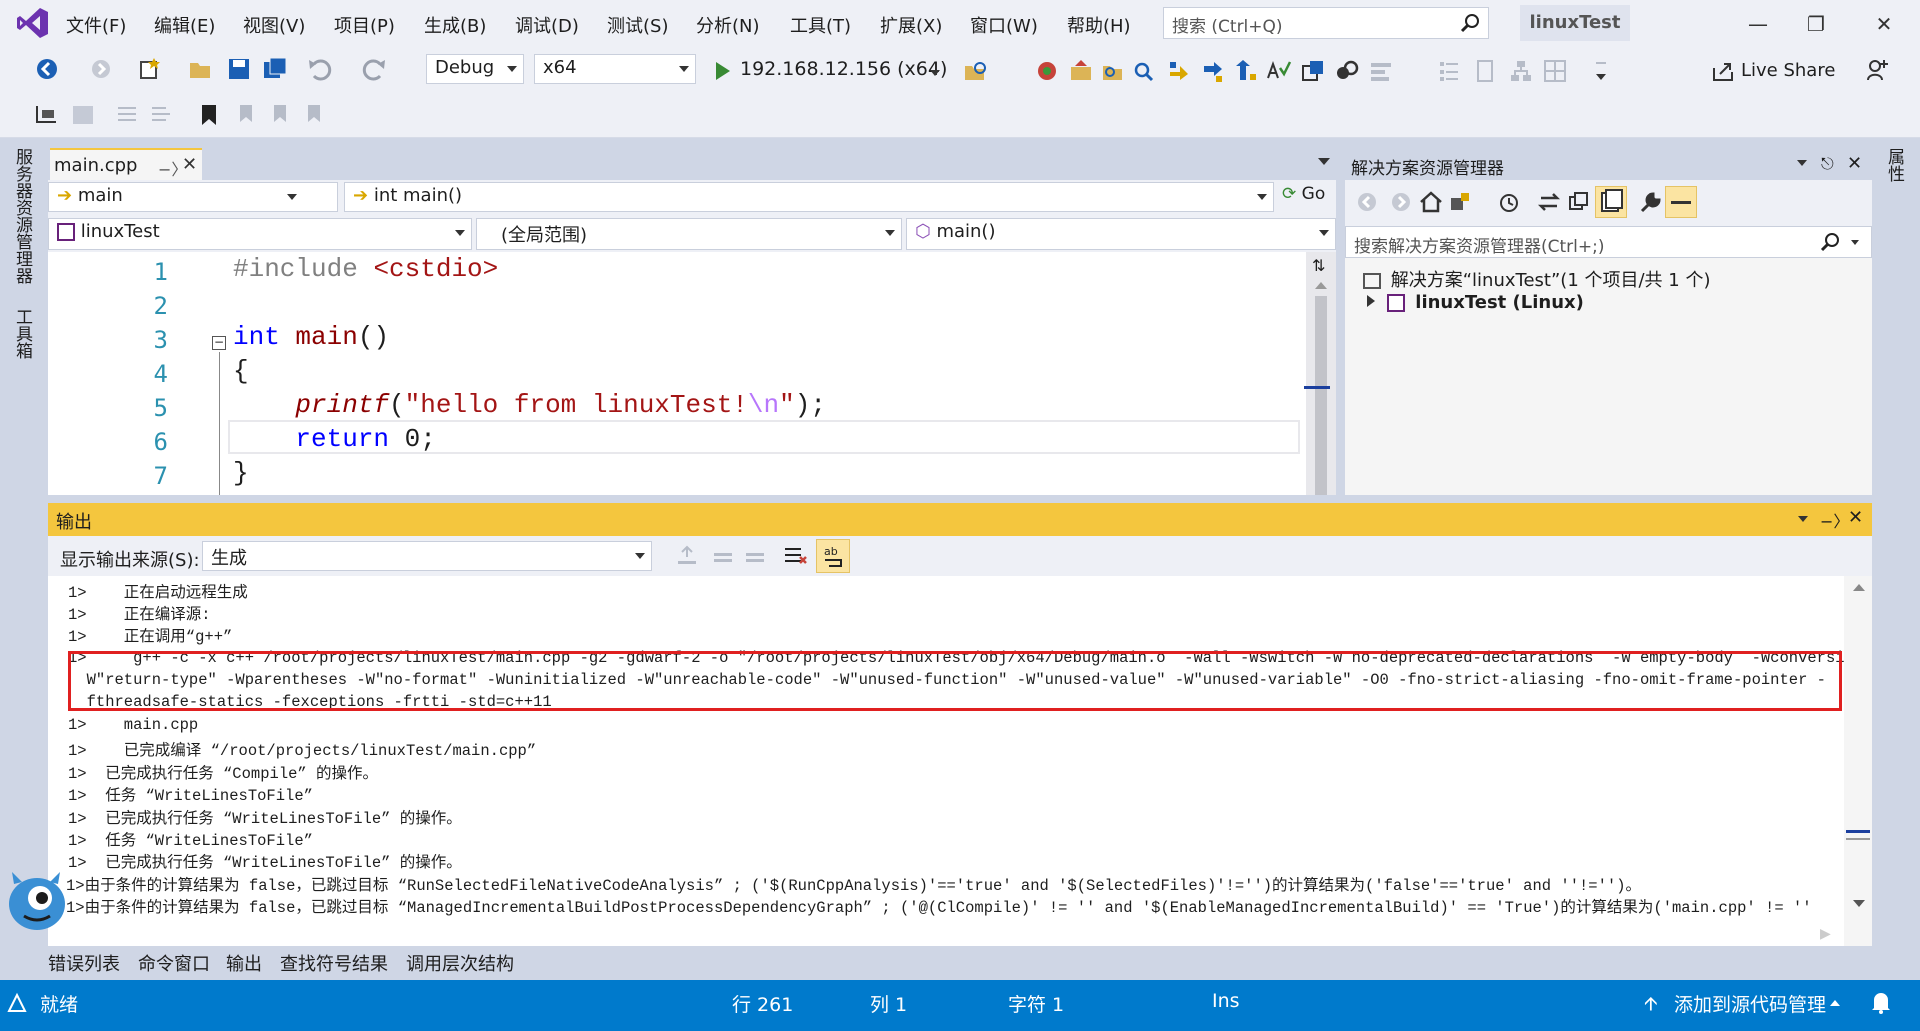  What do you see at coordinates (245, 115) in the screenshot?
I see `prev-bookmark-icon` at bounding box center [245, 115].